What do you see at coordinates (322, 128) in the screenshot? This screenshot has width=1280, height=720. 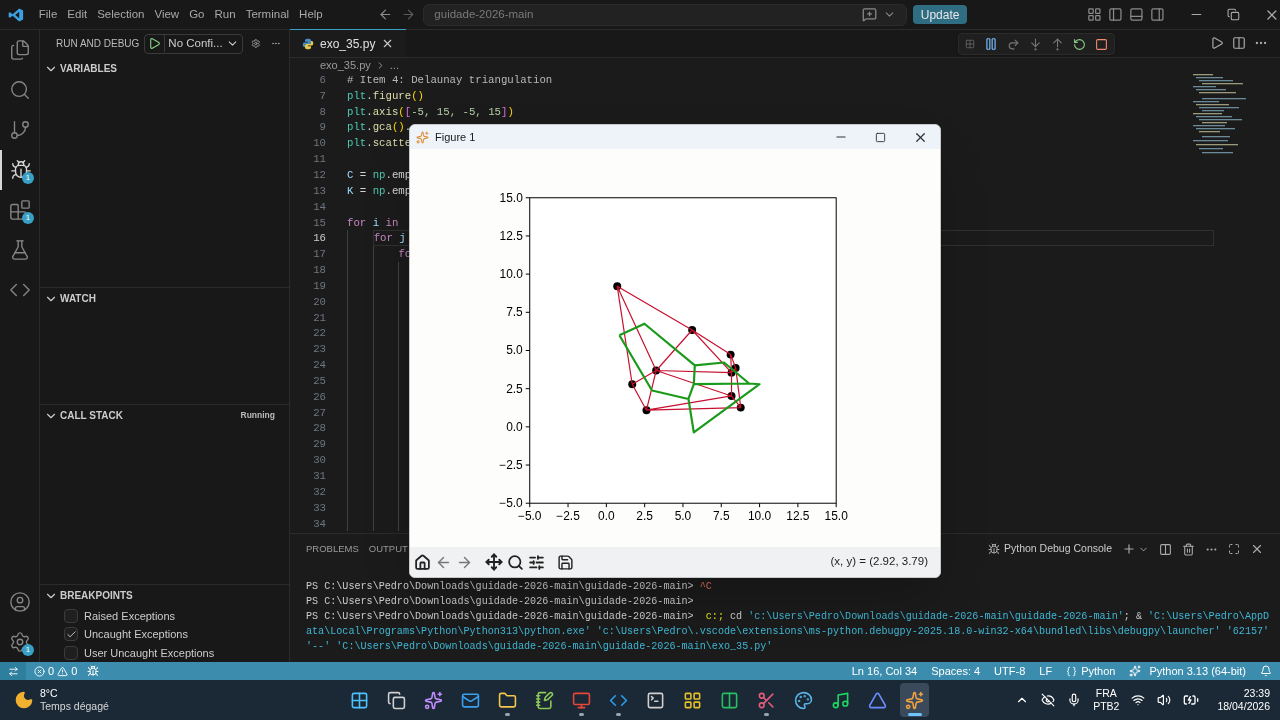 I see `line-number: 9` at bounding box center [322, 128].